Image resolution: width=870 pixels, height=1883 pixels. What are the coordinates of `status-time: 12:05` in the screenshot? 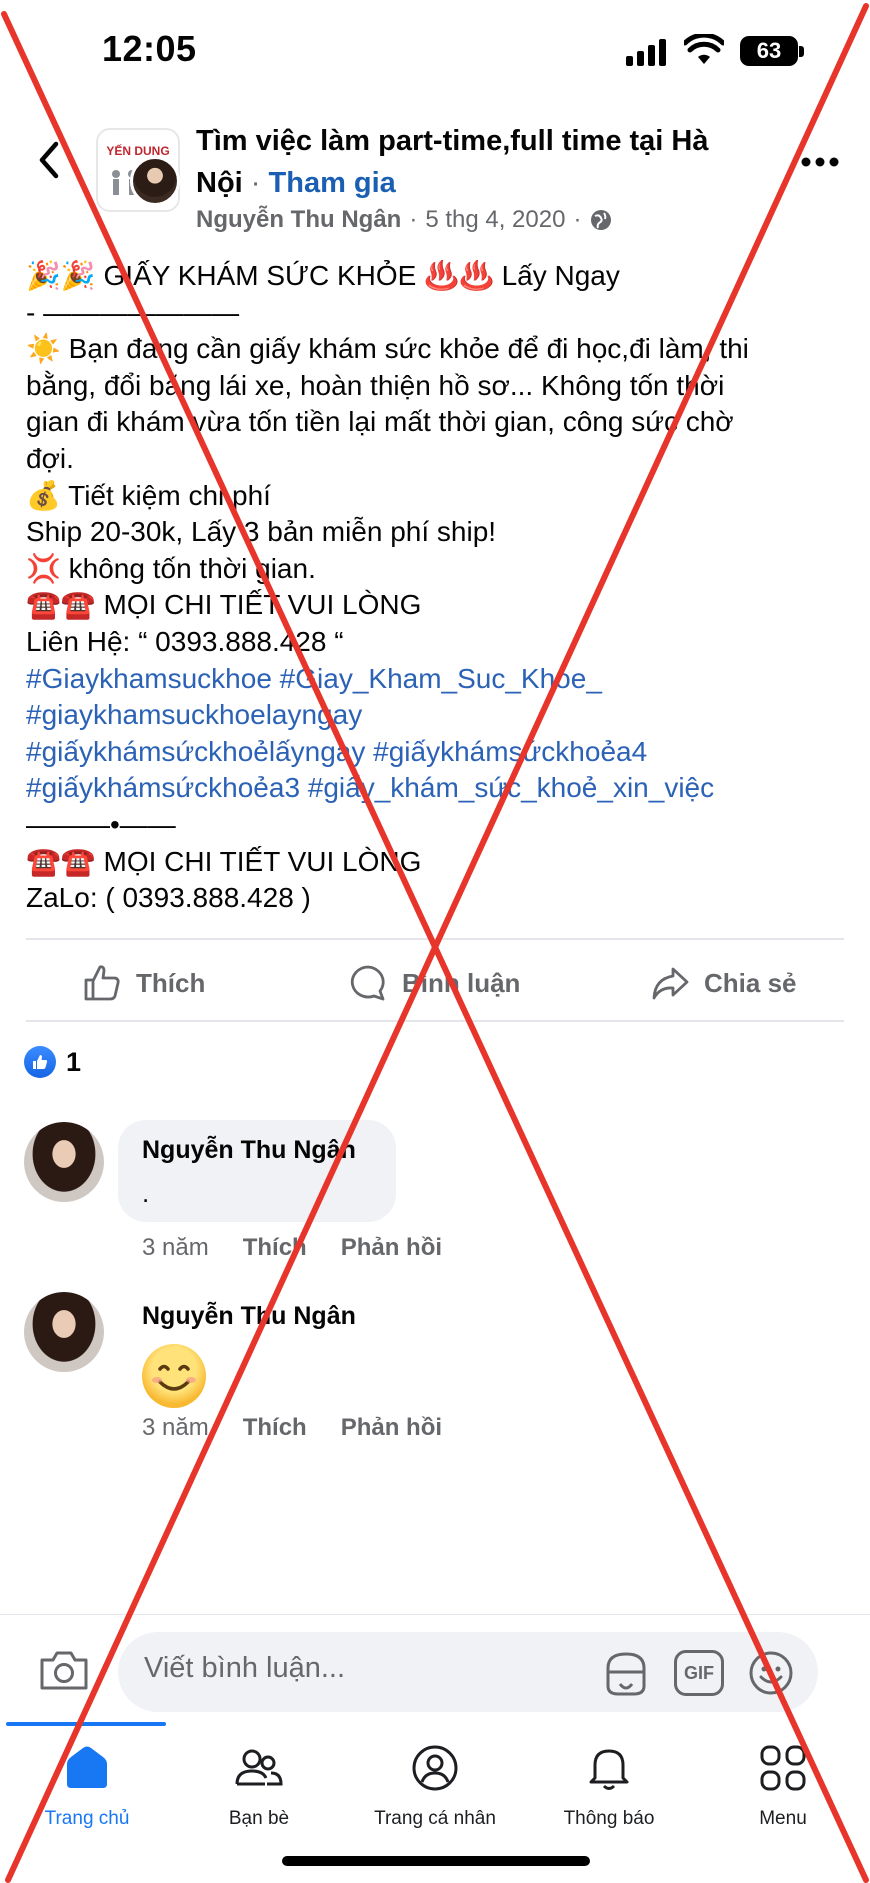 It's located at (149, 48).